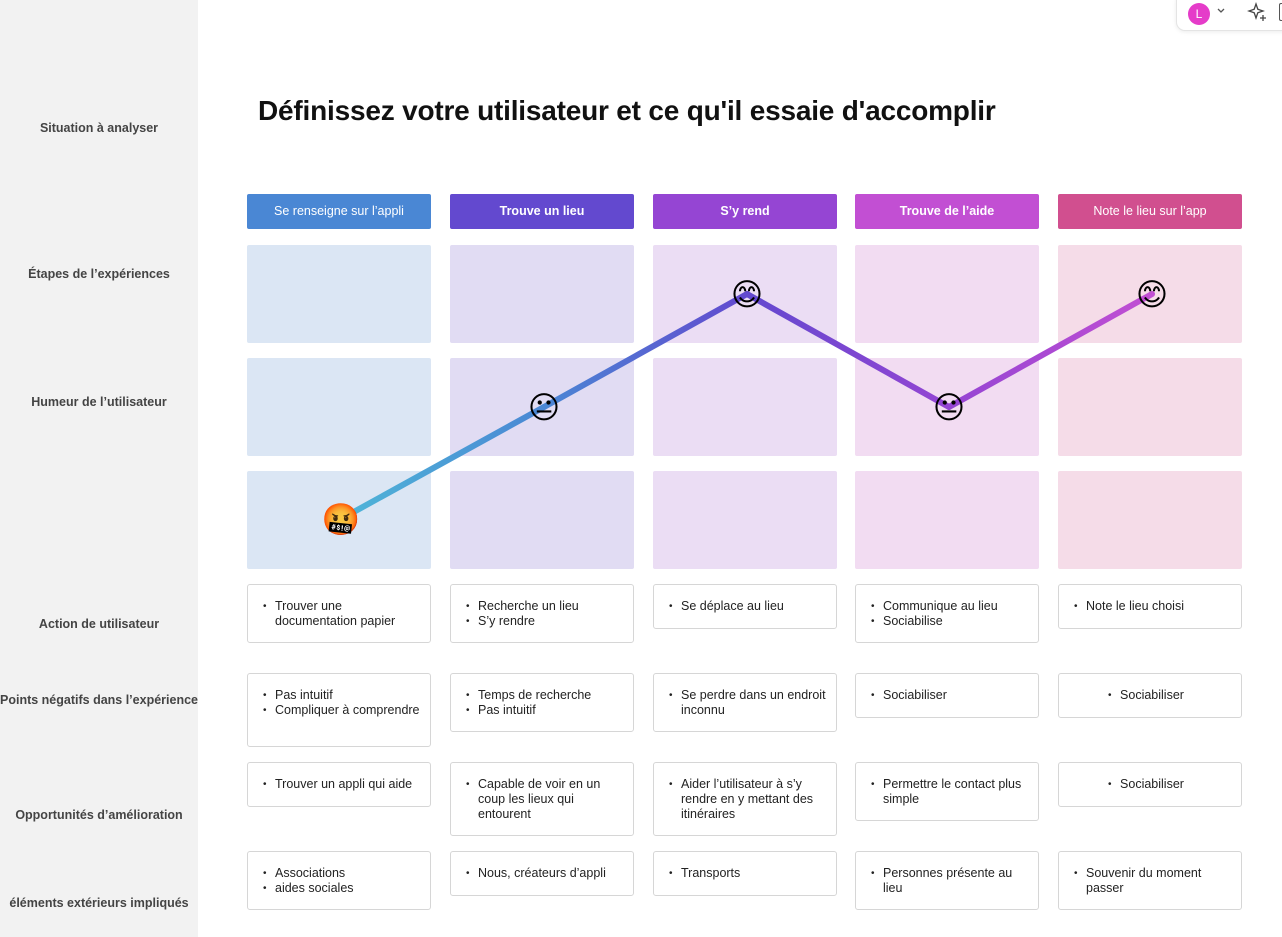 The image size is (1282, 937). What do you see at coordinates (949, 621) in the screenshot?
I see `list-item: Sociabilise` at bounding box center [949, 621].